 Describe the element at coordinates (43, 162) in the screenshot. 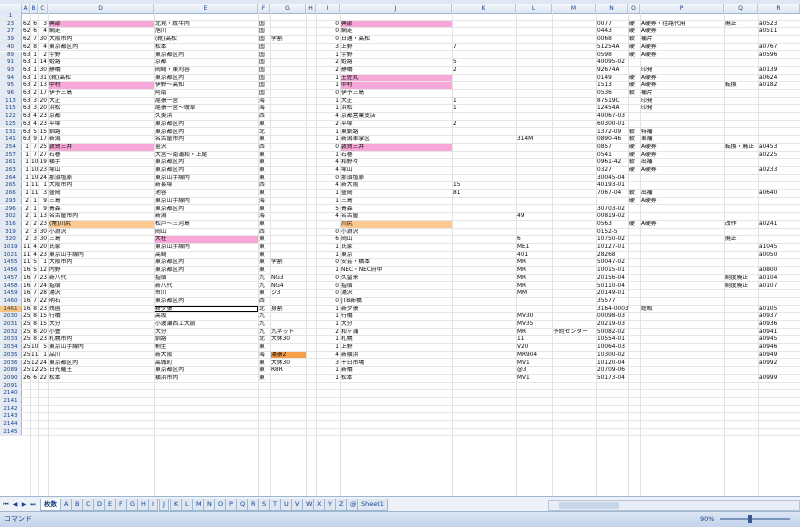

I see `cell-c: 19` at that location.